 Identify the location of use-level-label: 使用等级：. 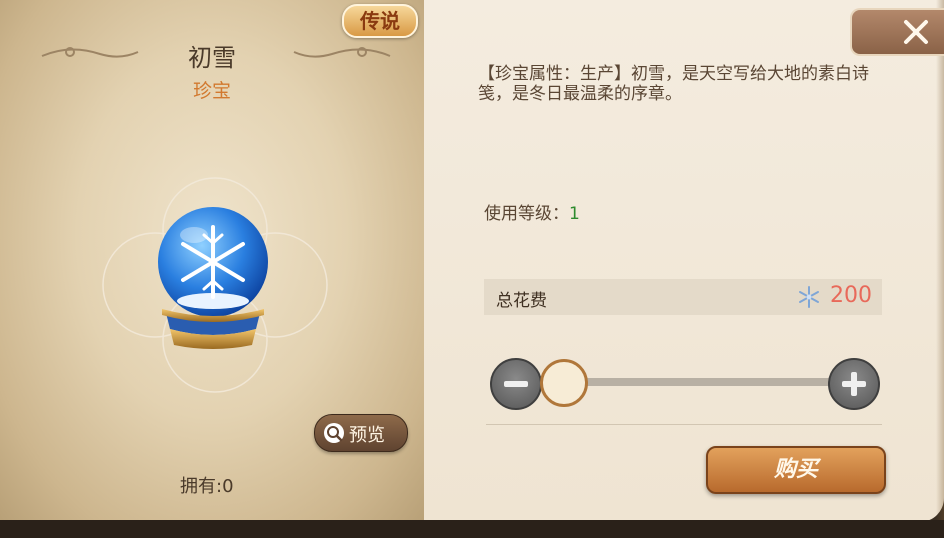
(526, 214).